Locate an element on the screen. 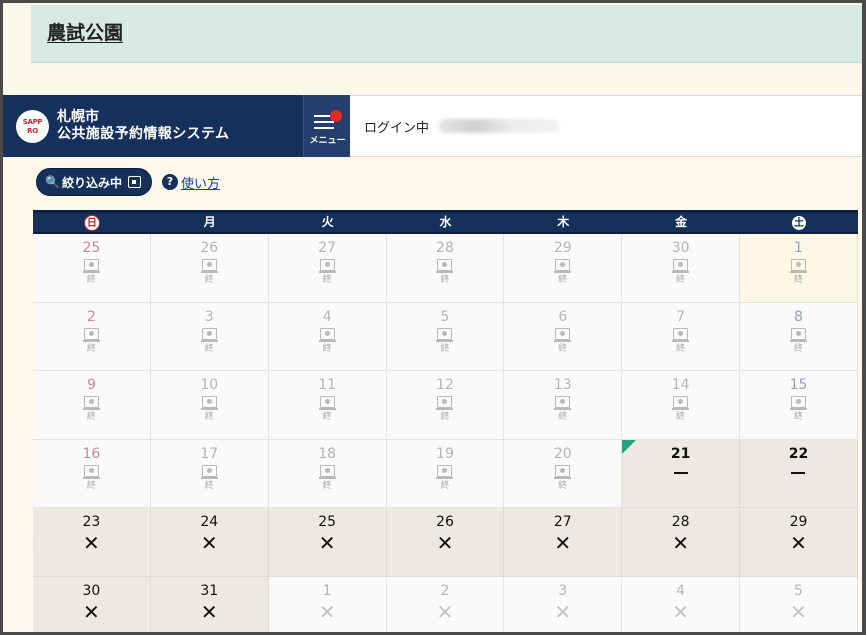  calendar-day-cell: 12 終 is located at coordinates (445, 405).